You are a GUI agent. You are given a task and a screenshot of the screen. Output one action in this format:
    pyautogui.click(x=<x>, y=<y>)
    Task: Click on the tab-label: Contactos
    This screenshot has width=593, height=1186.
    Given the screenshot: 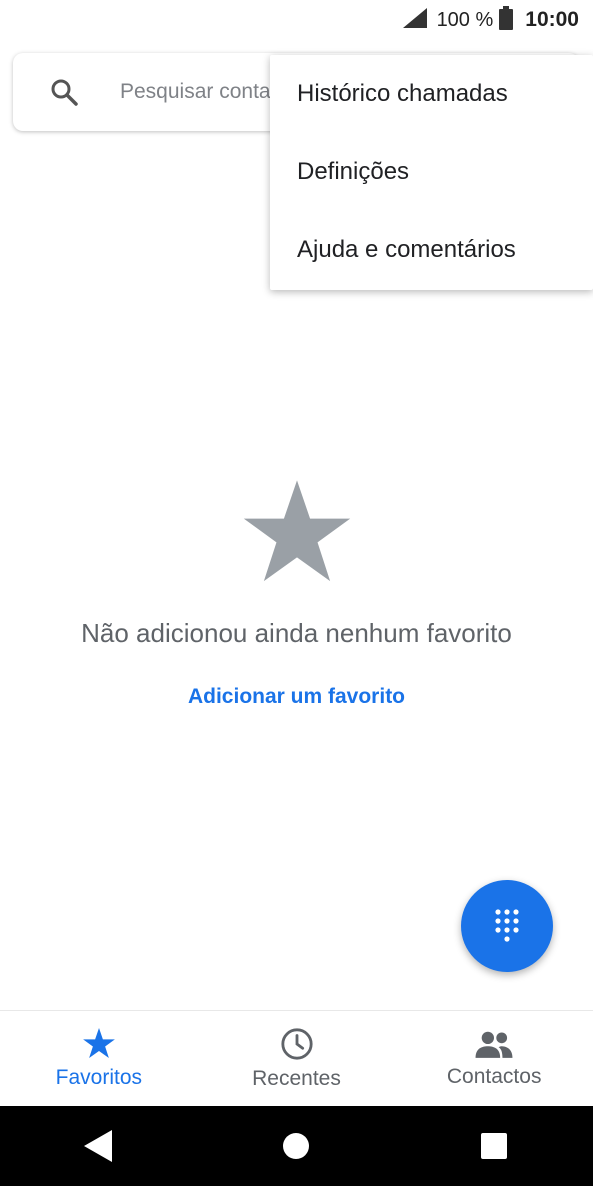 What is the action you would take?
    pyautogui.click(x=494, y=1076)
    